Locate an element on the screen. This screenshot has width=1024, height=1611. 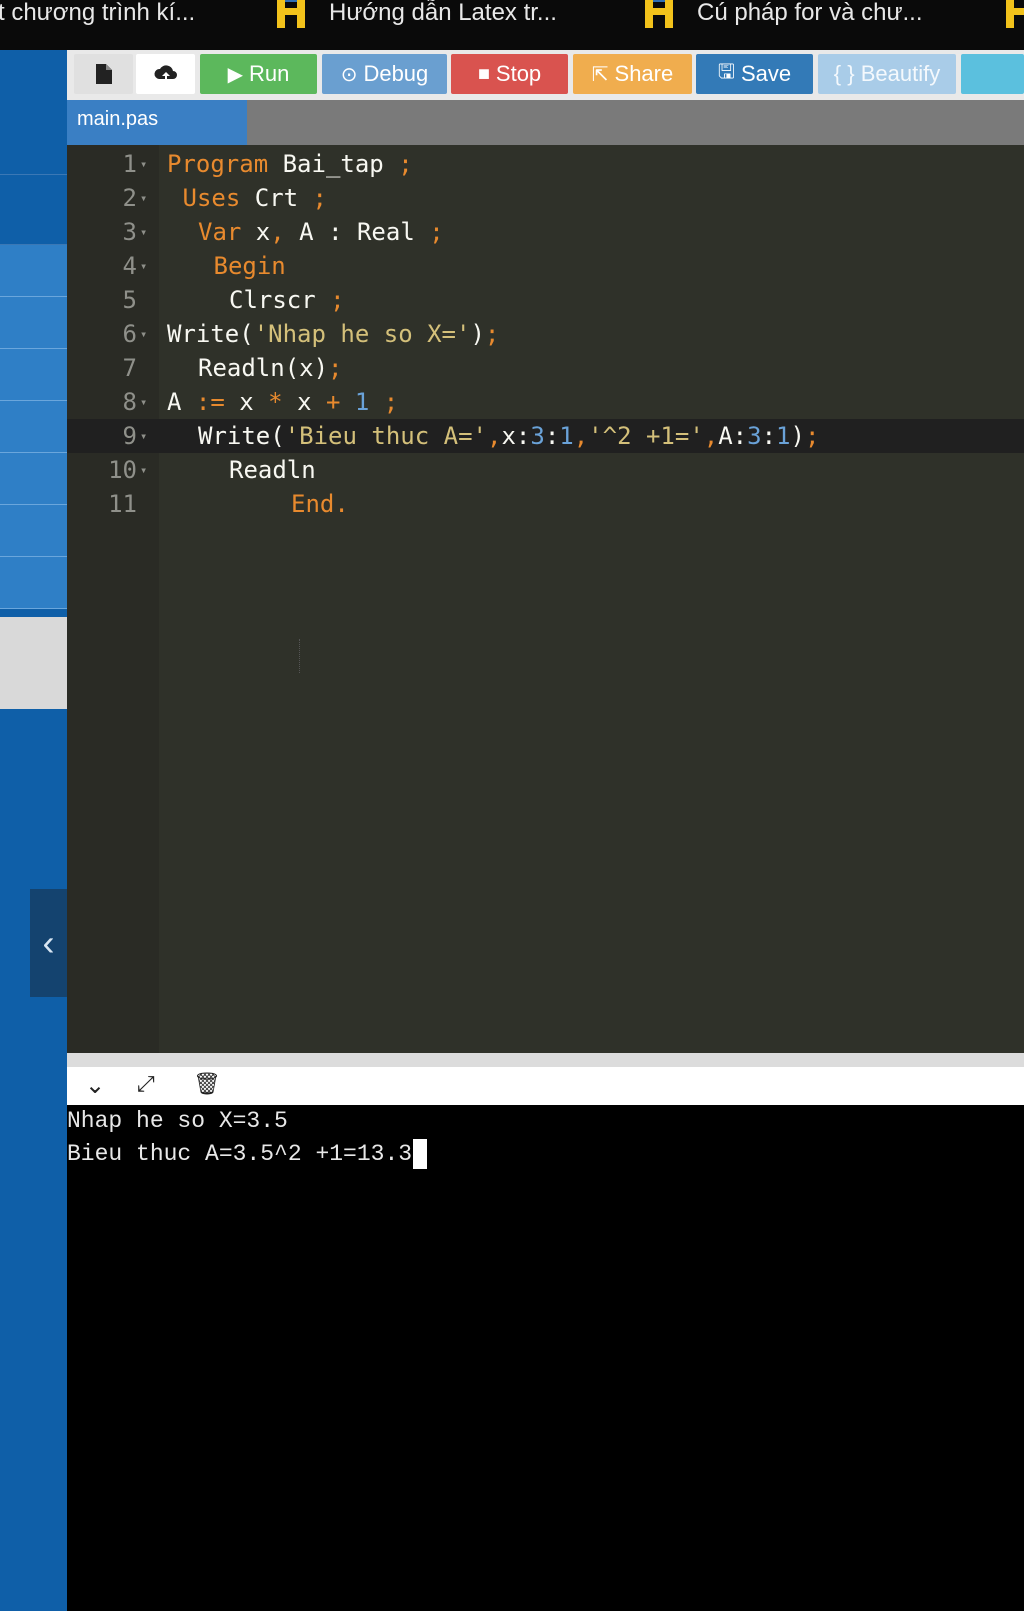
code-line: 5 Clrscr ; is located at coordinates (545, 300).